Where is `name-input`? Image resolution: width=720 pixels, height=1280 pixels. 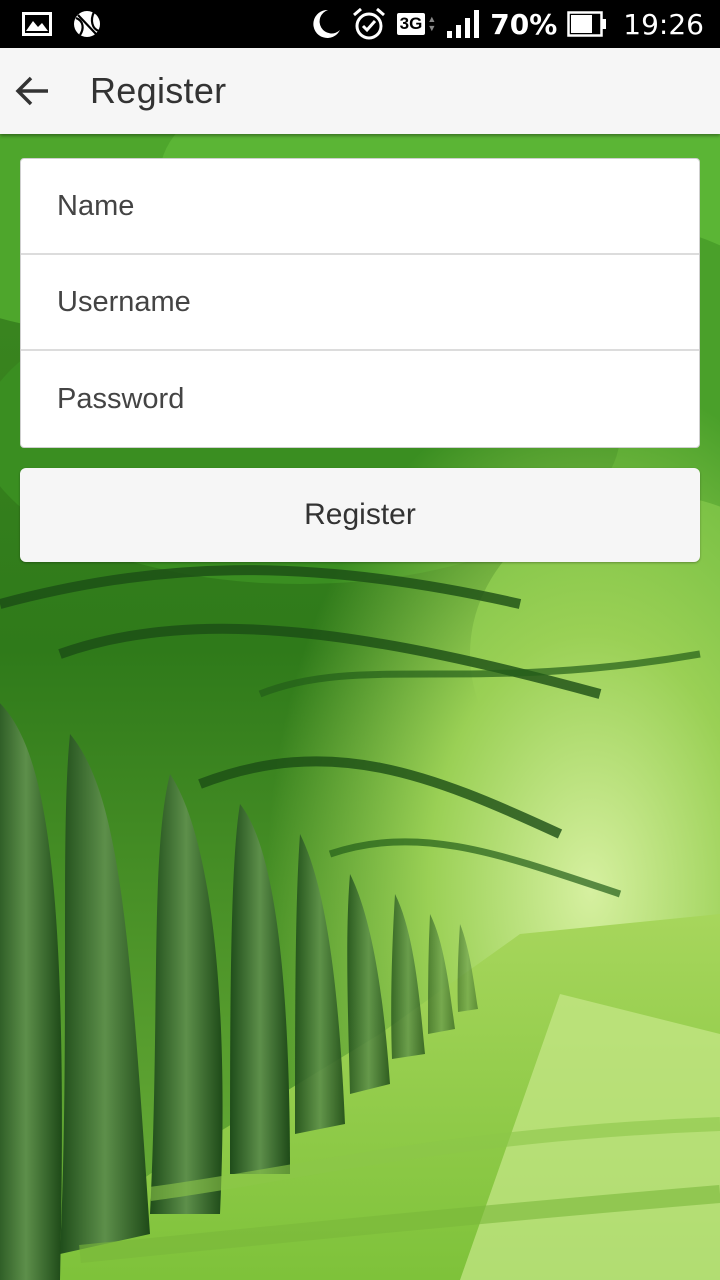 name-input is located at coordinates (357, 206).